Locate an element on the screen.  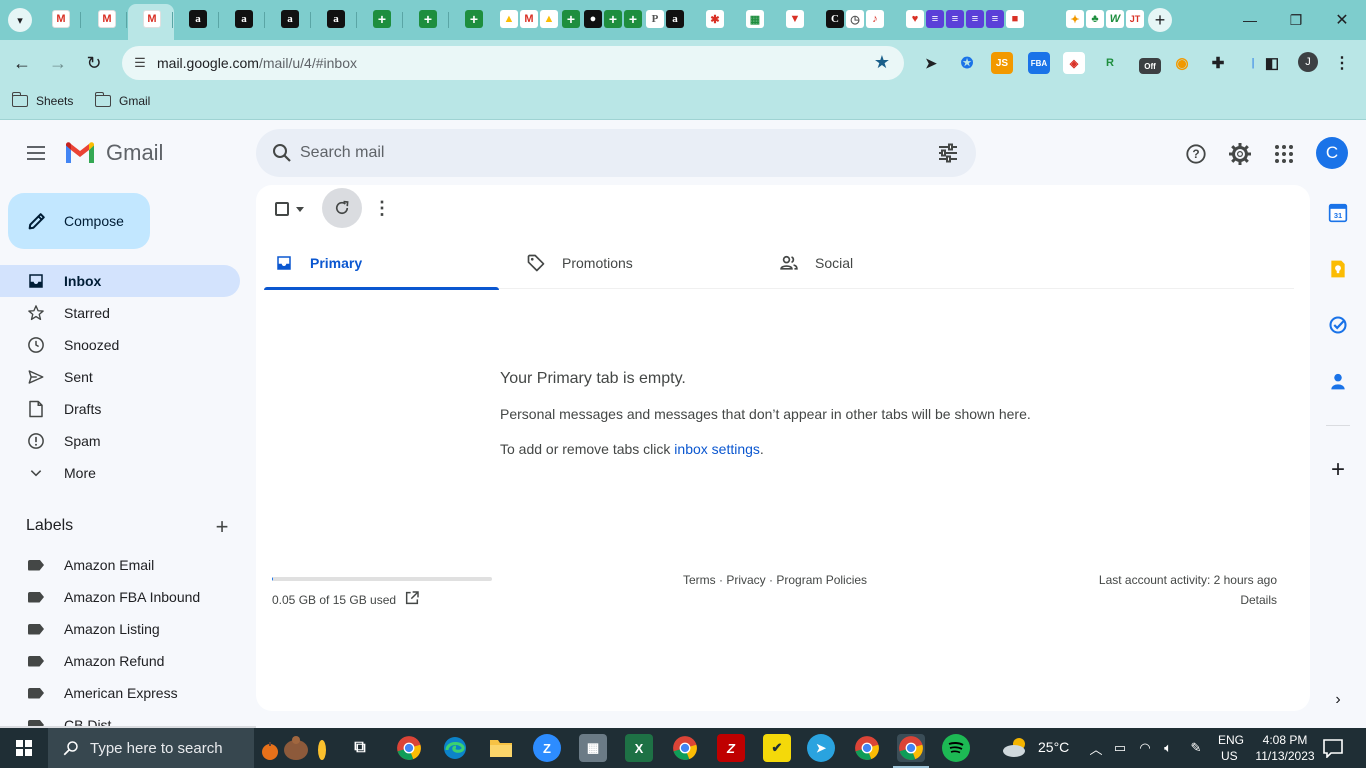
restore-button: ❐ is located at coordinates (1296, 20).